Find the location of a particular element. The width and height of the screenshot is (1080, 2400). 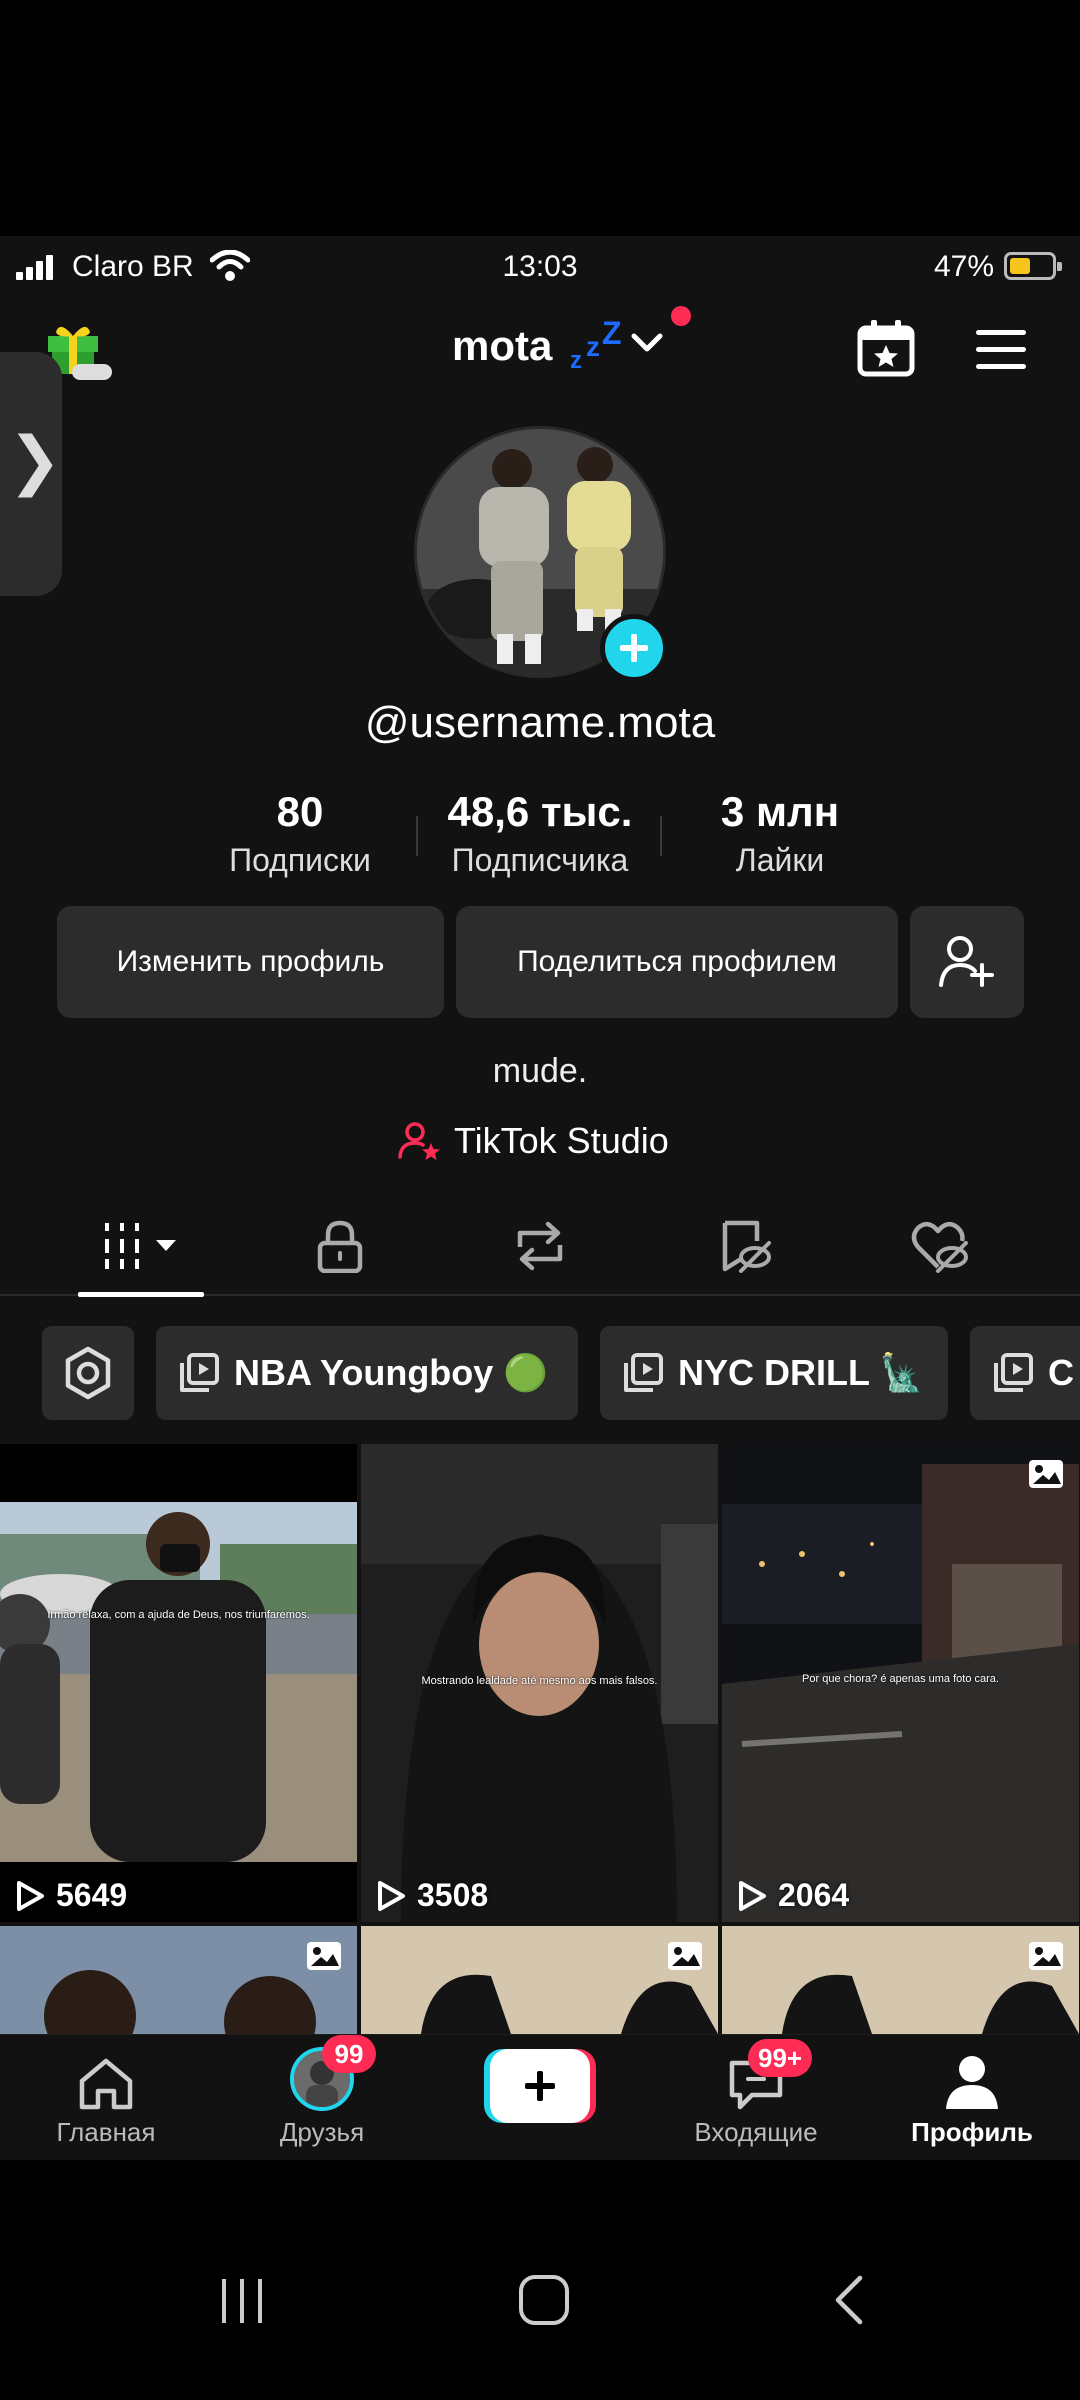

account-switcher-username: mota is located at coordinates (502, 346).